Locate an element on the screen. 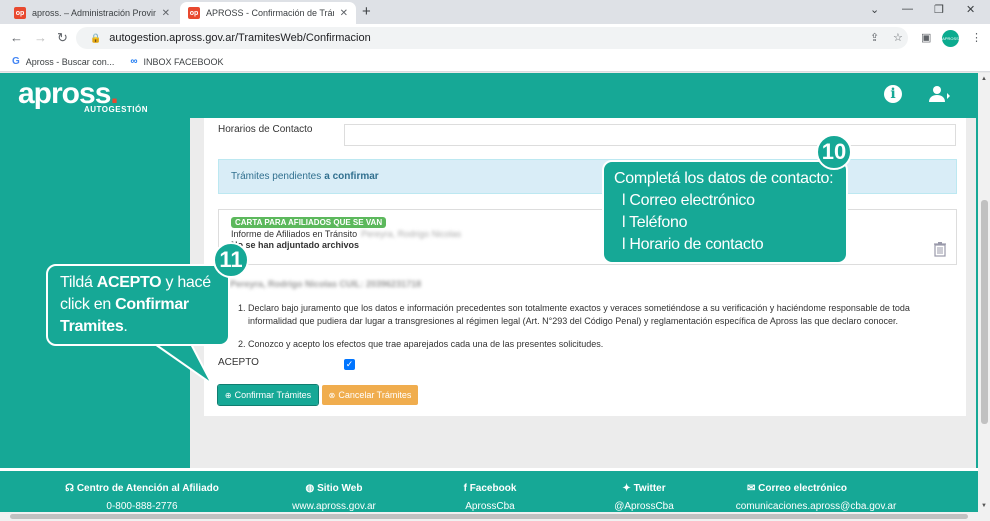 The height and width of the screenshot is (521, 990). envelope-icon: ✉ is located at coordinates (752, 488).